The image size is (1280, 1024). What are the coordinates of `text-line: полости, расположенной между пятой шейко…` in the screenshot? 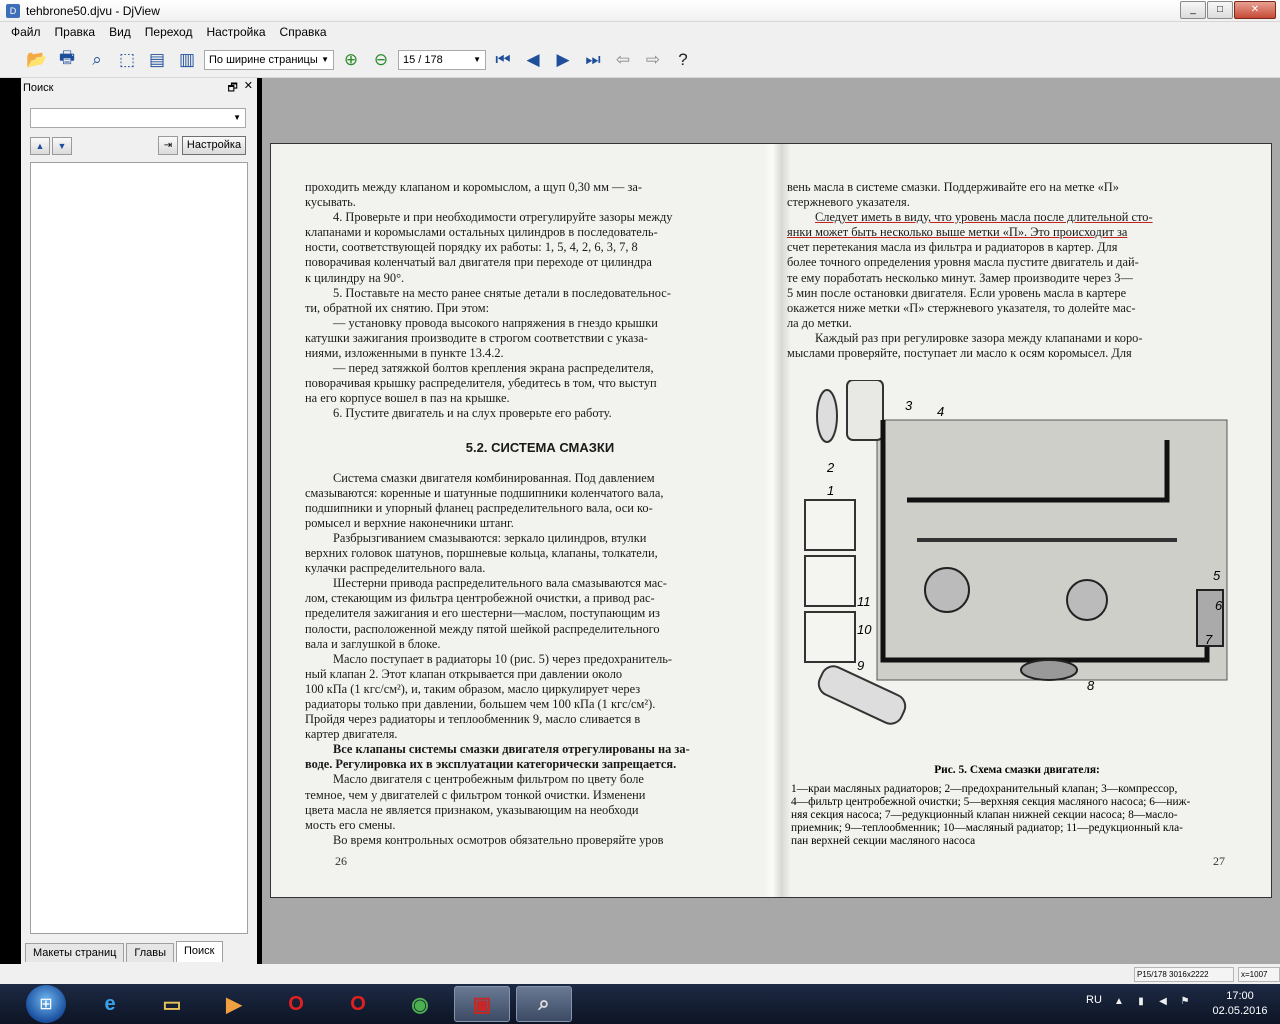 It's located at (482, 628).